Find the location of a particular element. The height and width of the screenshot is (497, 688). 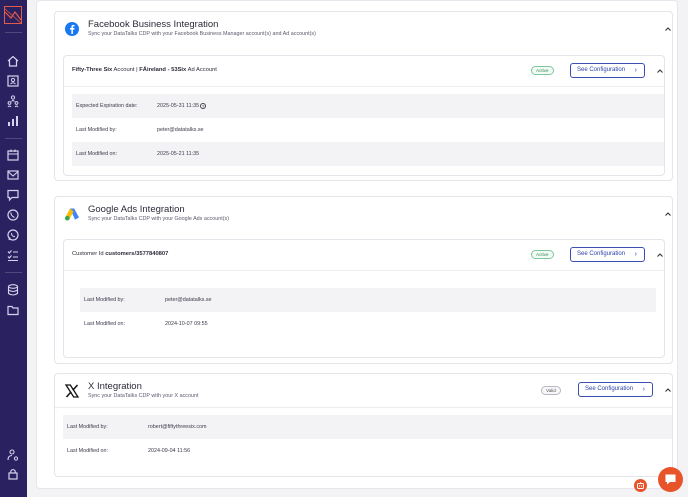

ad-account-name: FÄireland - 53Six is located at coordinates (163, 70).